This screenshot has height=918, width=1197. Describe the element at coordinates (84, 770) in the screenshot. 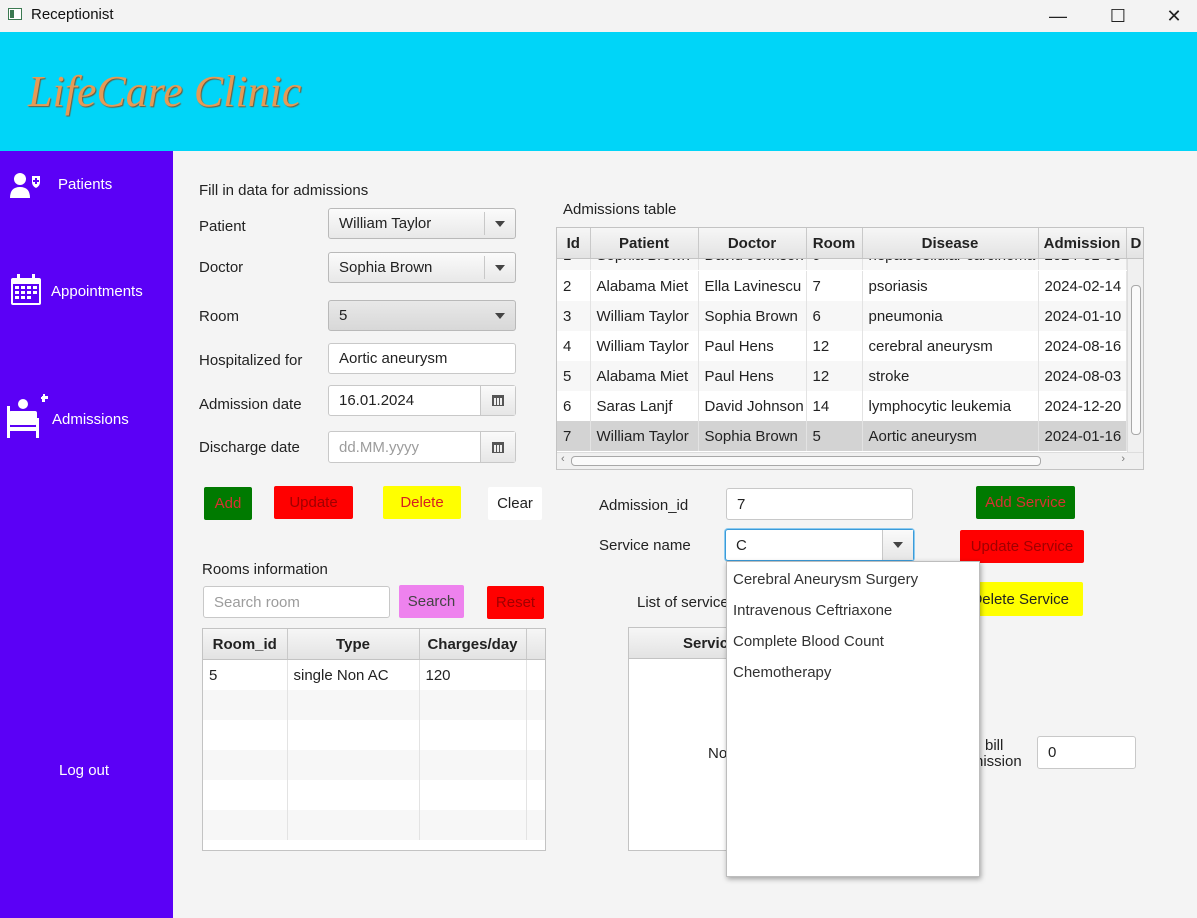

I see `logout-button: Log out` at that location.